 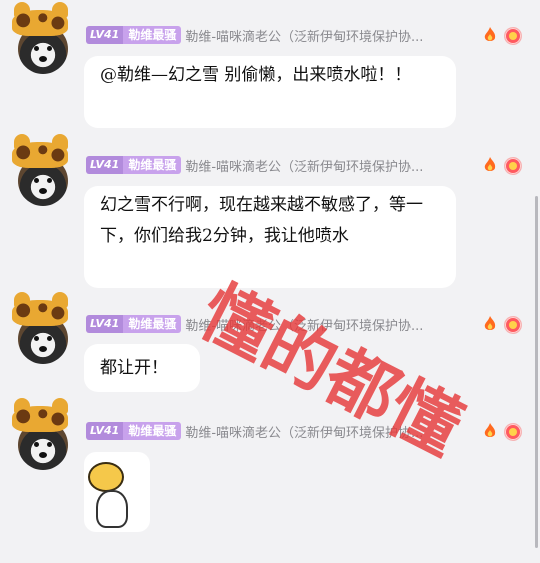 I want to click on sticker-message, so click(x=117, y=492).